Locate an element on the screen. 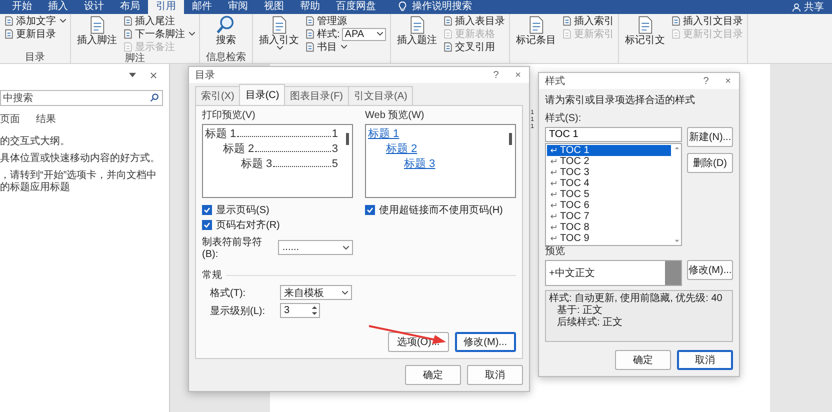 The width and height of the screenshot is (832, 412). format-select: 来自模板 is located at coordinates (316, 292).